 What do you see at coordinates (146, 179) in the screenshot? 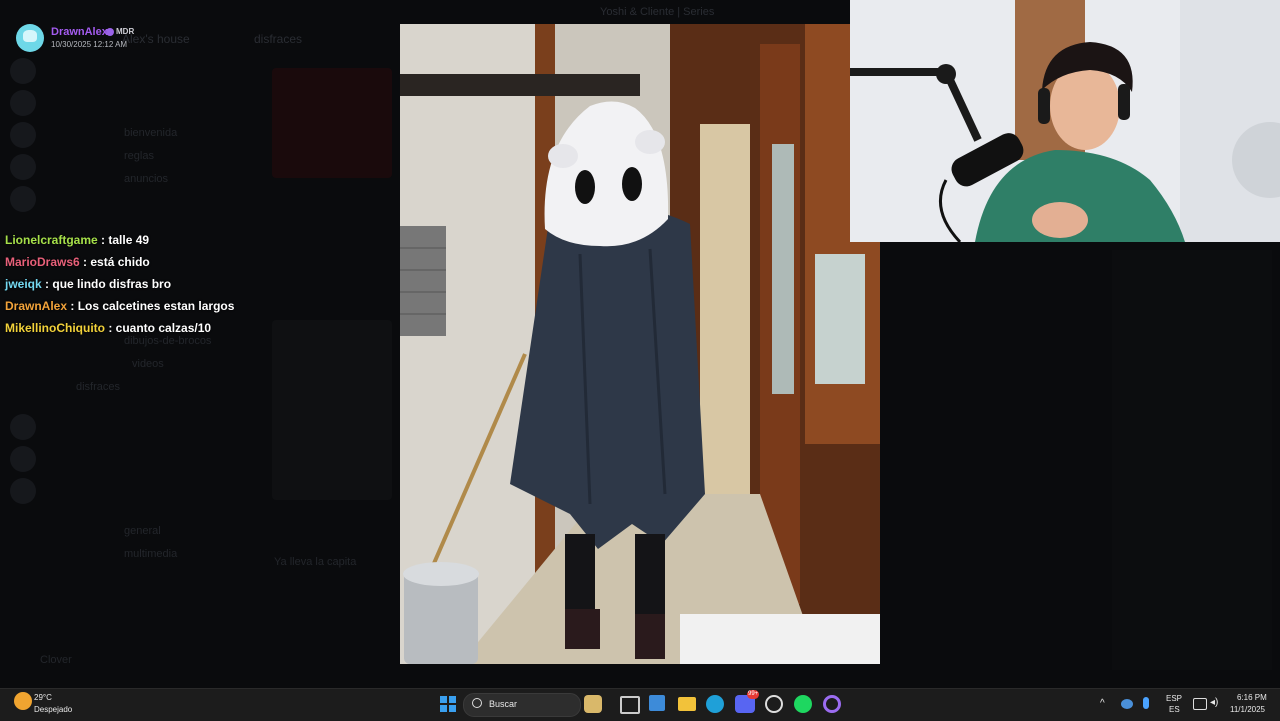
I see `channel-item: anuncios` at bounding box center [146, 179].